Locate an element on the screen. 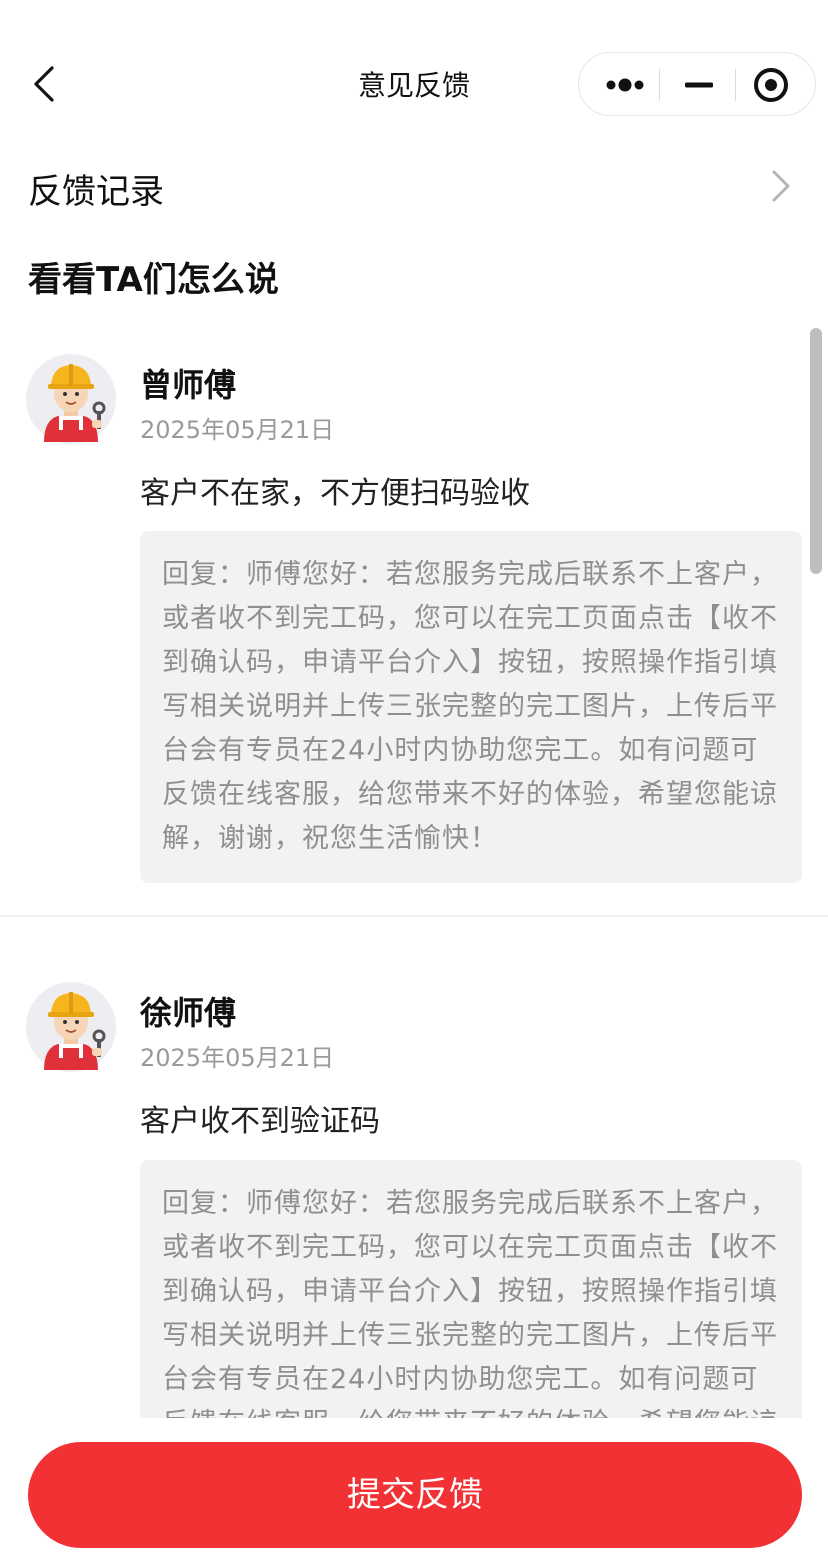 This screenshot has width=828, height=1560. feedback-record-row: 反馈记录 is located at coordinates (414, 186).